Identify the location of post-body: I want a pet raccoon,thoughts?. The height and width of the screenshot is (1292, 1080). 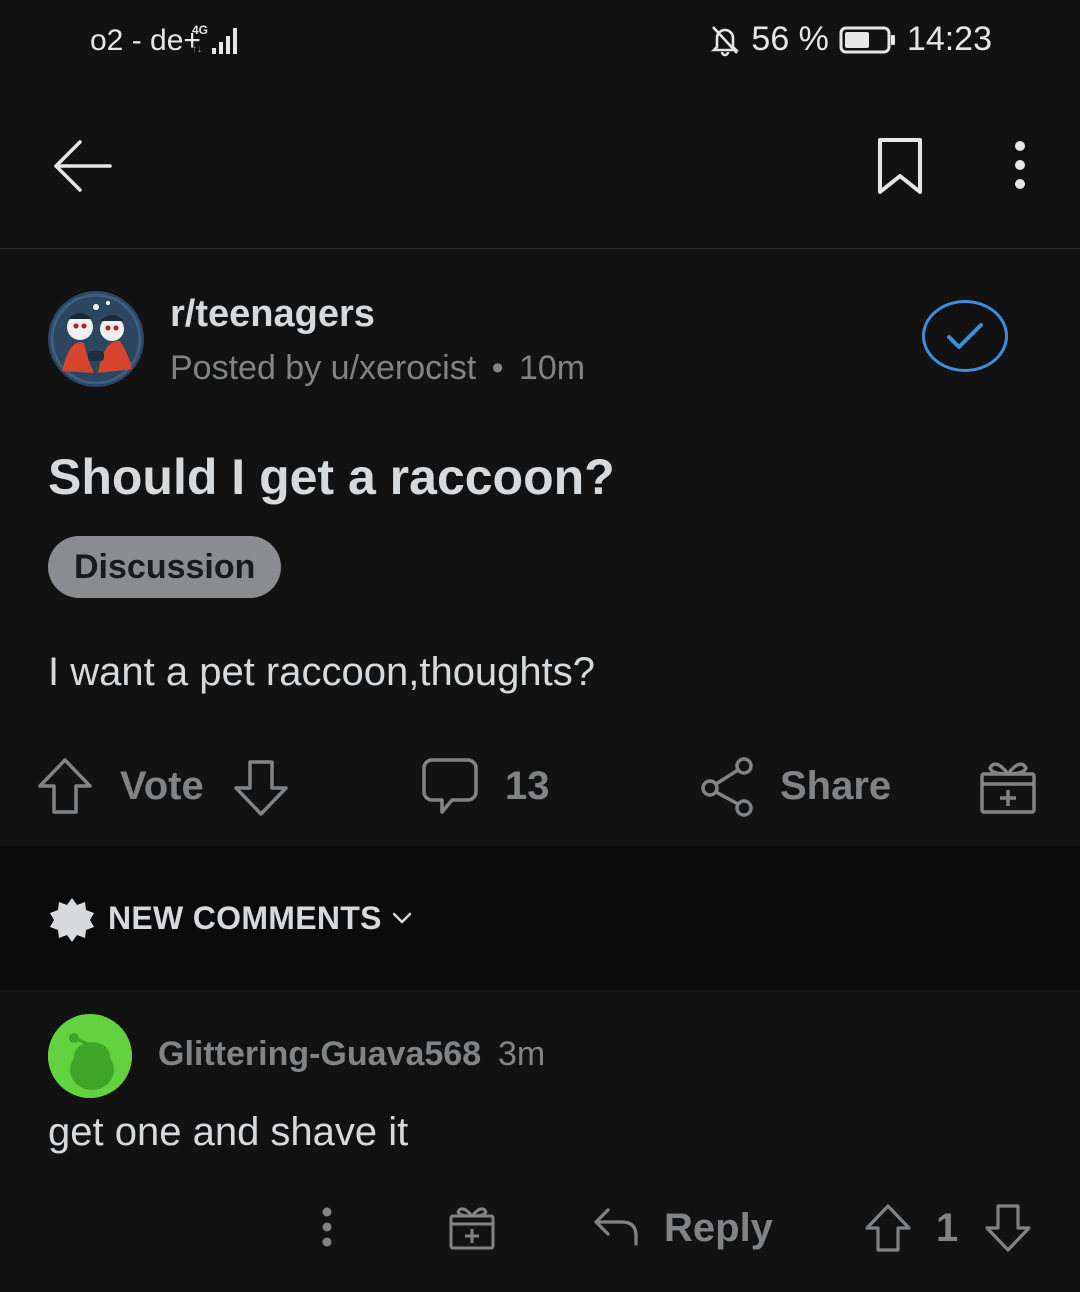
(322, 672).